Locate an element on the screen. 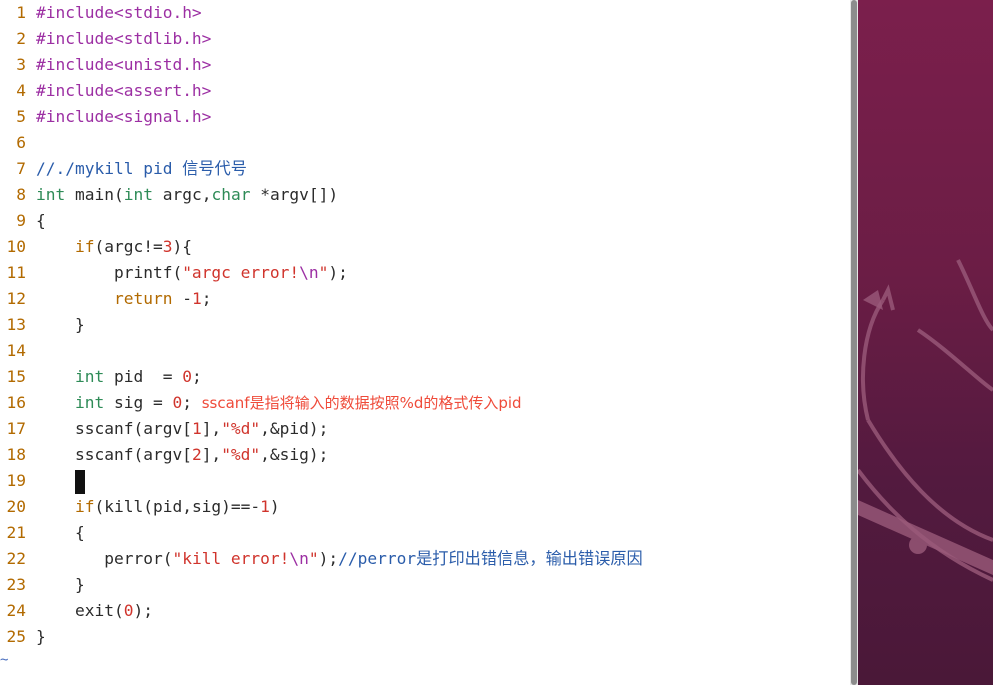 This screenshot has height=685, width=993. code-token: - is located at coordinates (182, 298).